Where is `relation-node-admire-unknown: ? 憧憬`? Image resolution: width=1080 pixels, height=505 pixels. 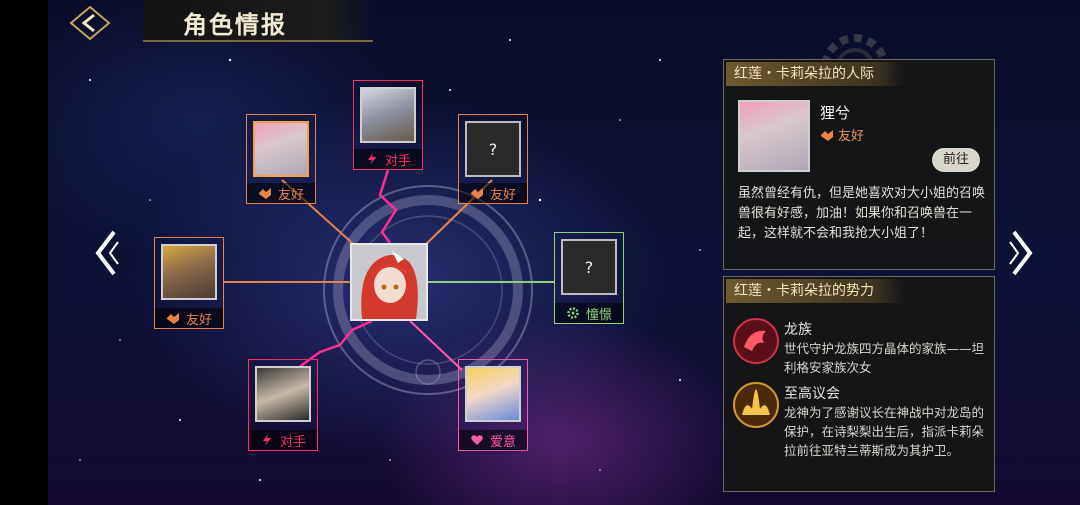
relation-node-admire-unknown: ? 憧憬 is located at coordinates (589, 278).